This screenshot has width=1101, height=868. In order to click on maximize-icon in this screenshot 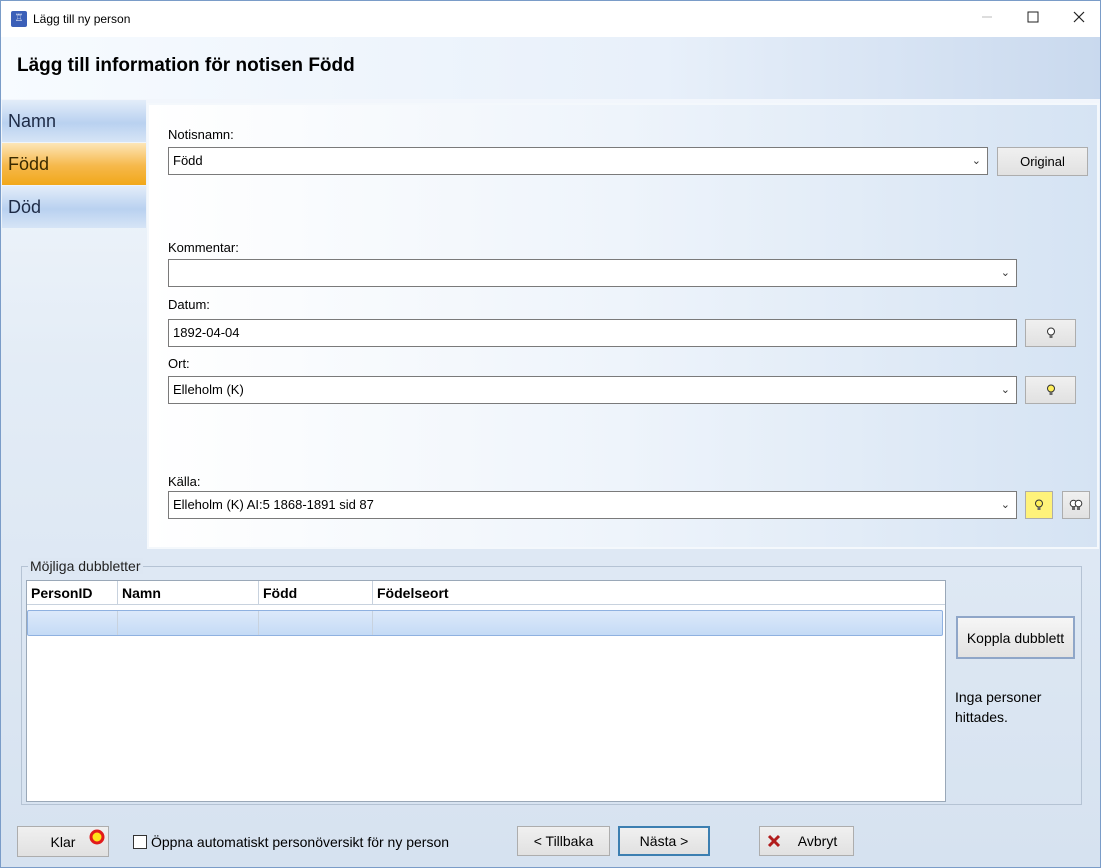, I will do `click(1033, 17)`.